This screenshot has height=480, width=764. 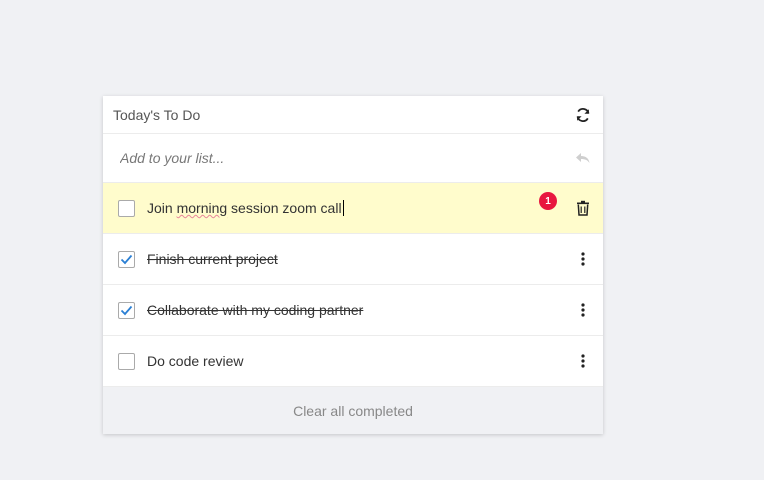 What do you see at coordinates (583, 115) in the screenshot?
I see `refresh-icon` at bounding box center [583, 115].